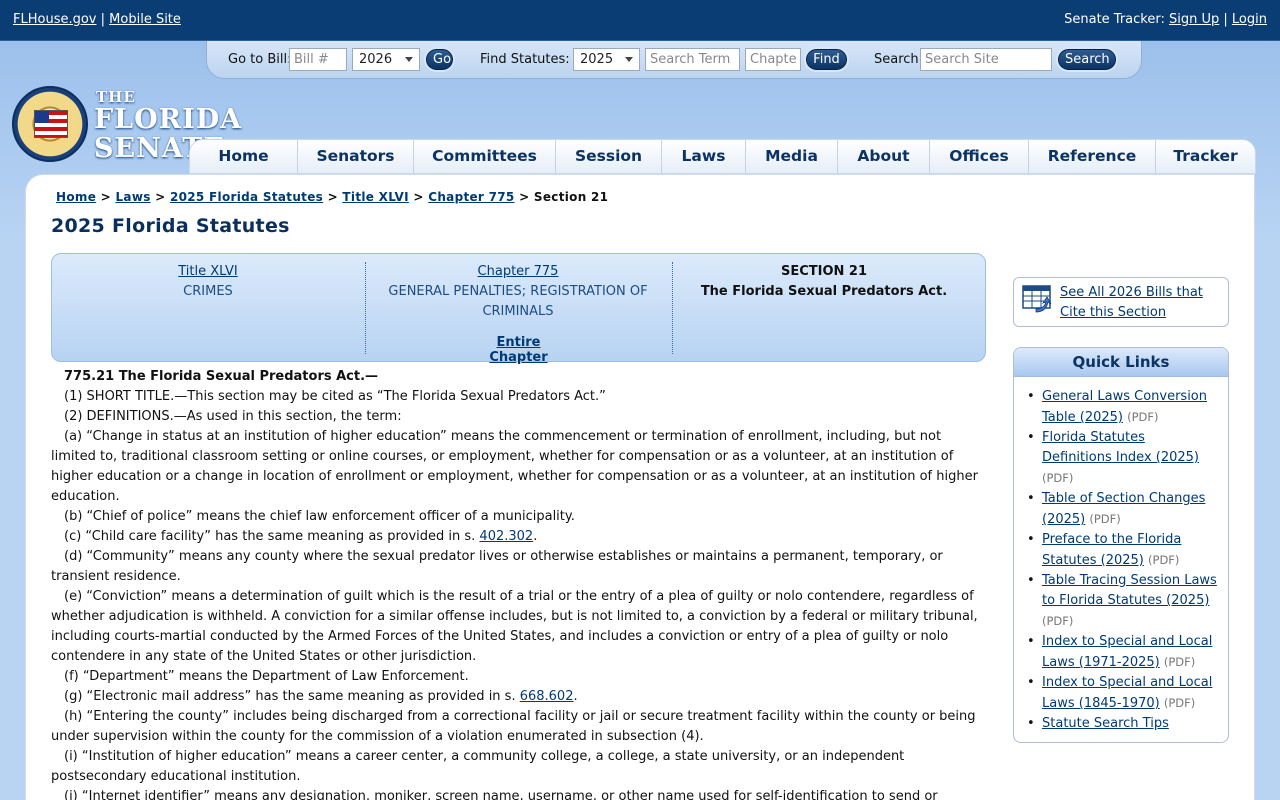 The height and width of the screenshot is (800, 1280). I want to click on section-name: The Florida Sexual Predators Act., so click(824, 291).